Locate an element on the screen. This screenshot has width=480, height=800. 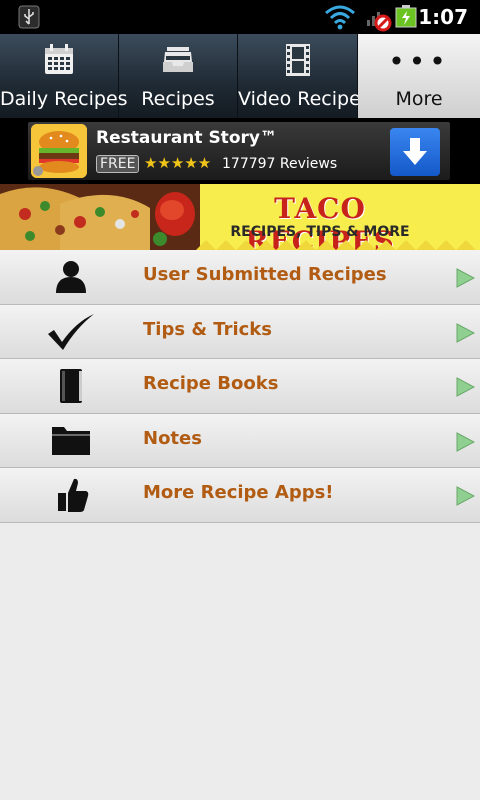
checkmark-icon is located at coordinates (71, 331).